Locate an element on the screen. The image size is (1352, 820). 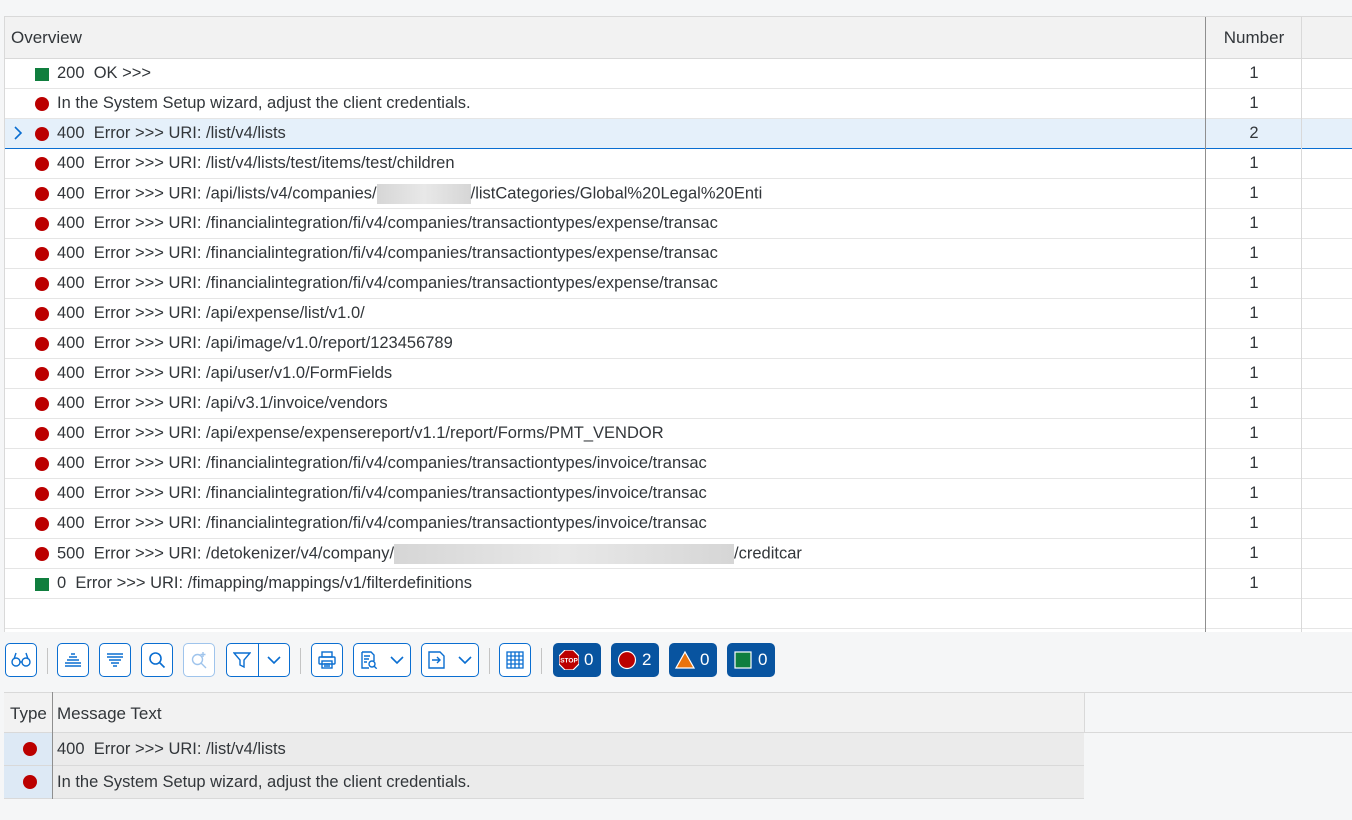
layout-button is located at coordinates (515, 660).